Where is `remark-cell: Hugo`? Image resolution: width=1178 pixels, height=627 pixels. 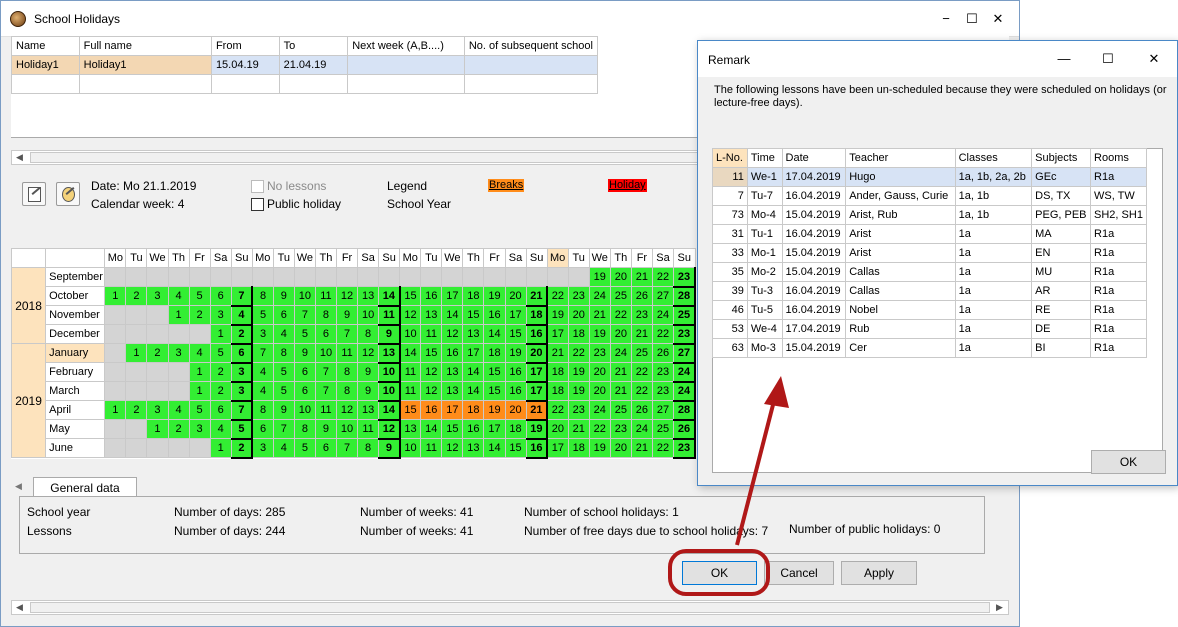 remark-cell: Hugo is located at coordinates (900, 177).